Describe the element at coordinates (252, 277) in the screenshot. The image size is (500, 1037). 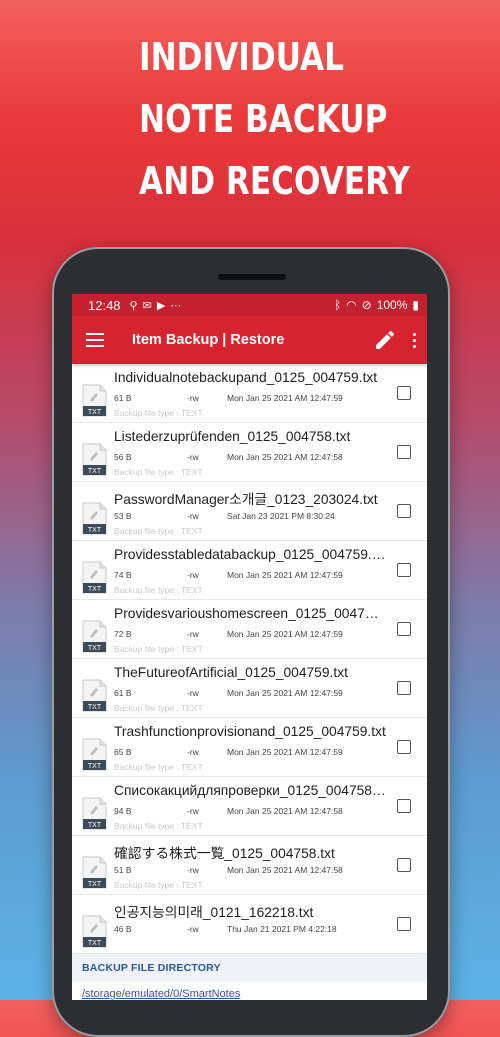
I see `phone-speaker` at that location.